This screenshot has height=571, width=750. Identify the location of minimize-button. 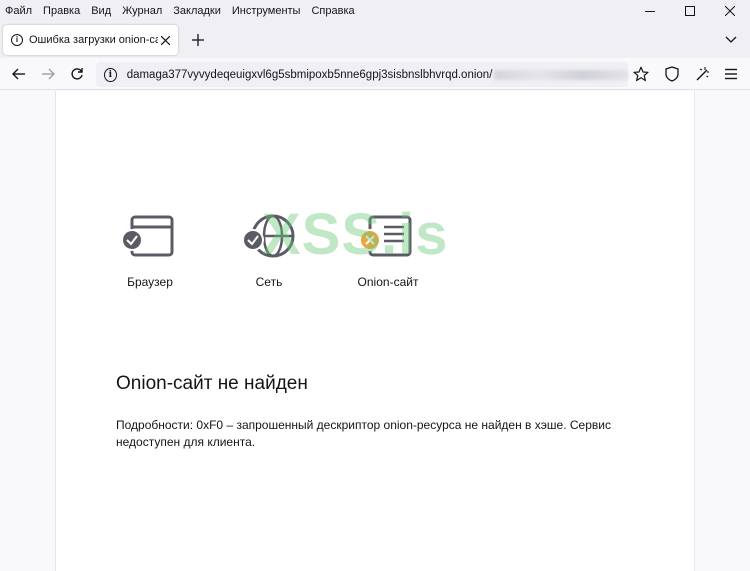
(650, 11).